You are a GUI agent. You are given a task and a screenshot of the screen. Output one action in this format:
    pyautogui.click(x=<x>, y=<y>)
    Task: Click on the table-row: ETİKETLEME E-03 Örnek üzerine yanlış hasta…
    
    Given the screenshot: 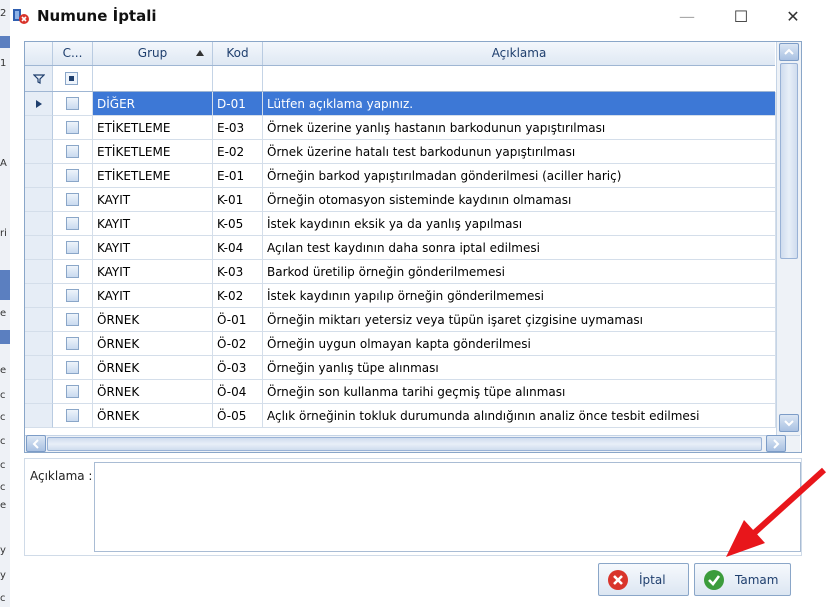 What is the action you would take?
    pyautogui.click(x=400, y=128)
    